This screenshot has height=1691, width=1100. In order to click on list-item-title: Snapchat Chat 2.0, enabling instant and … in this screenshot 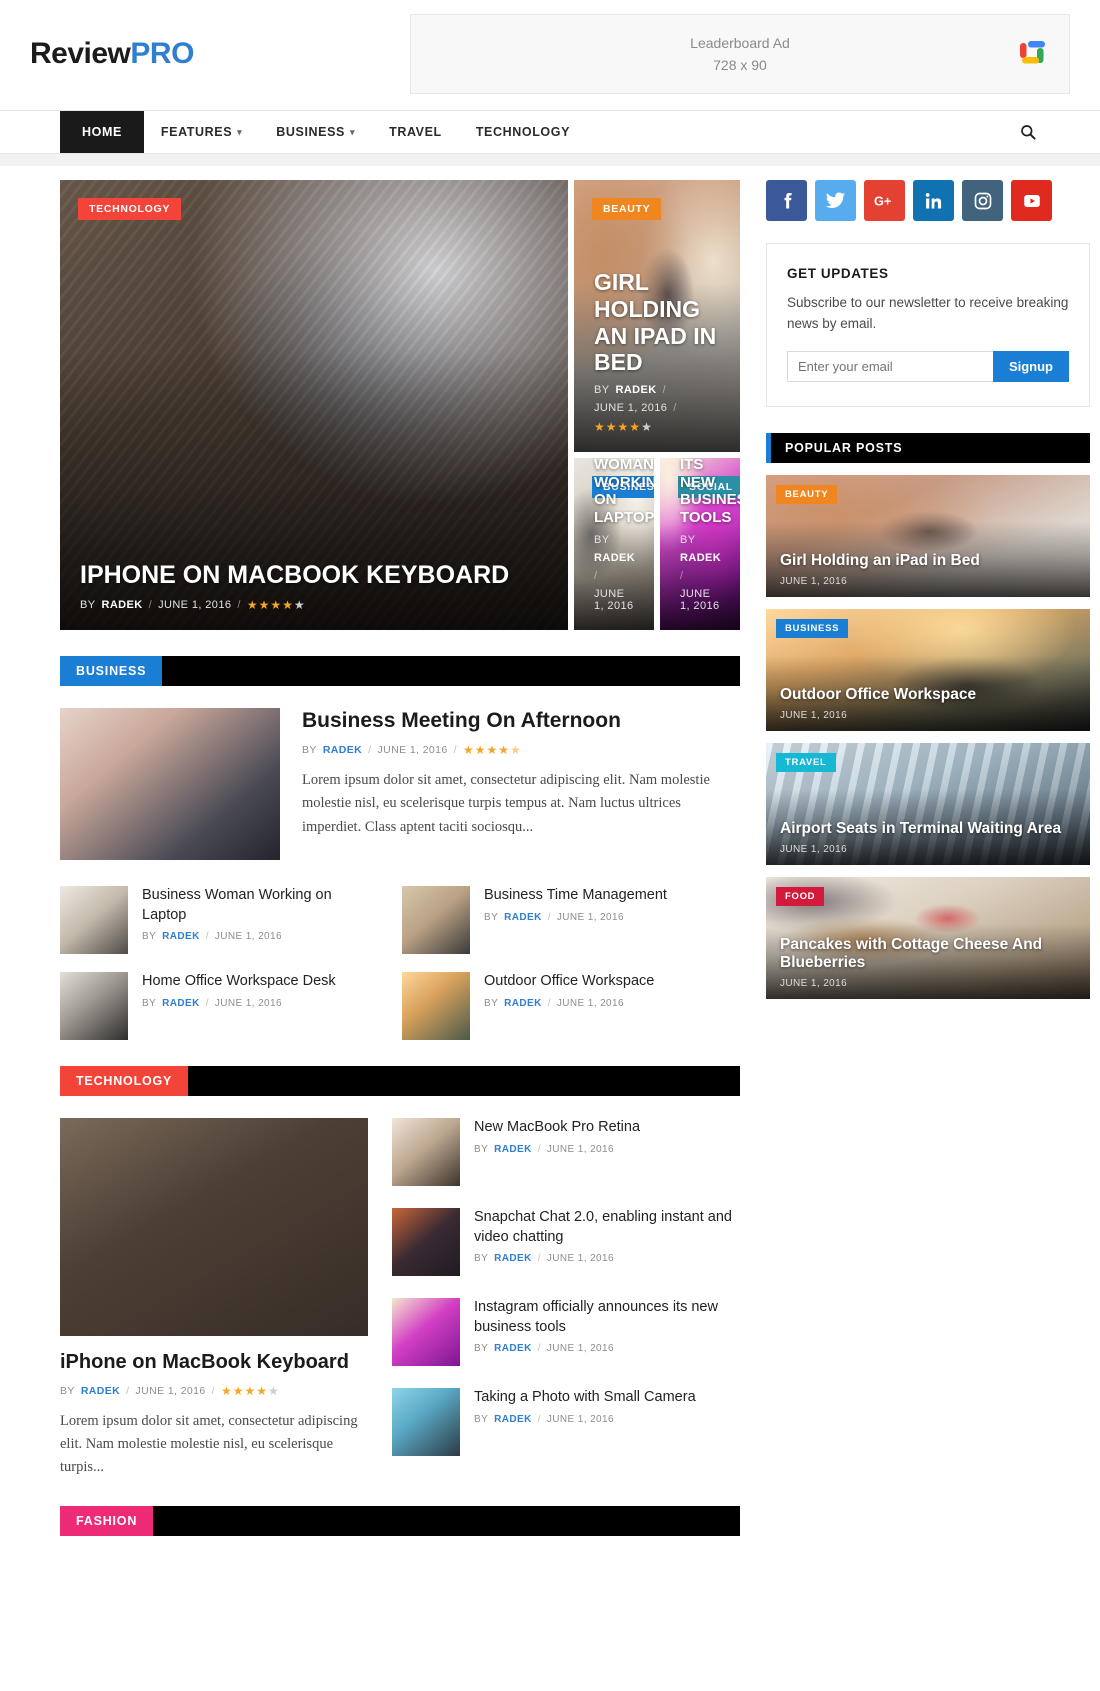, I will do `click(607, 1227)`.